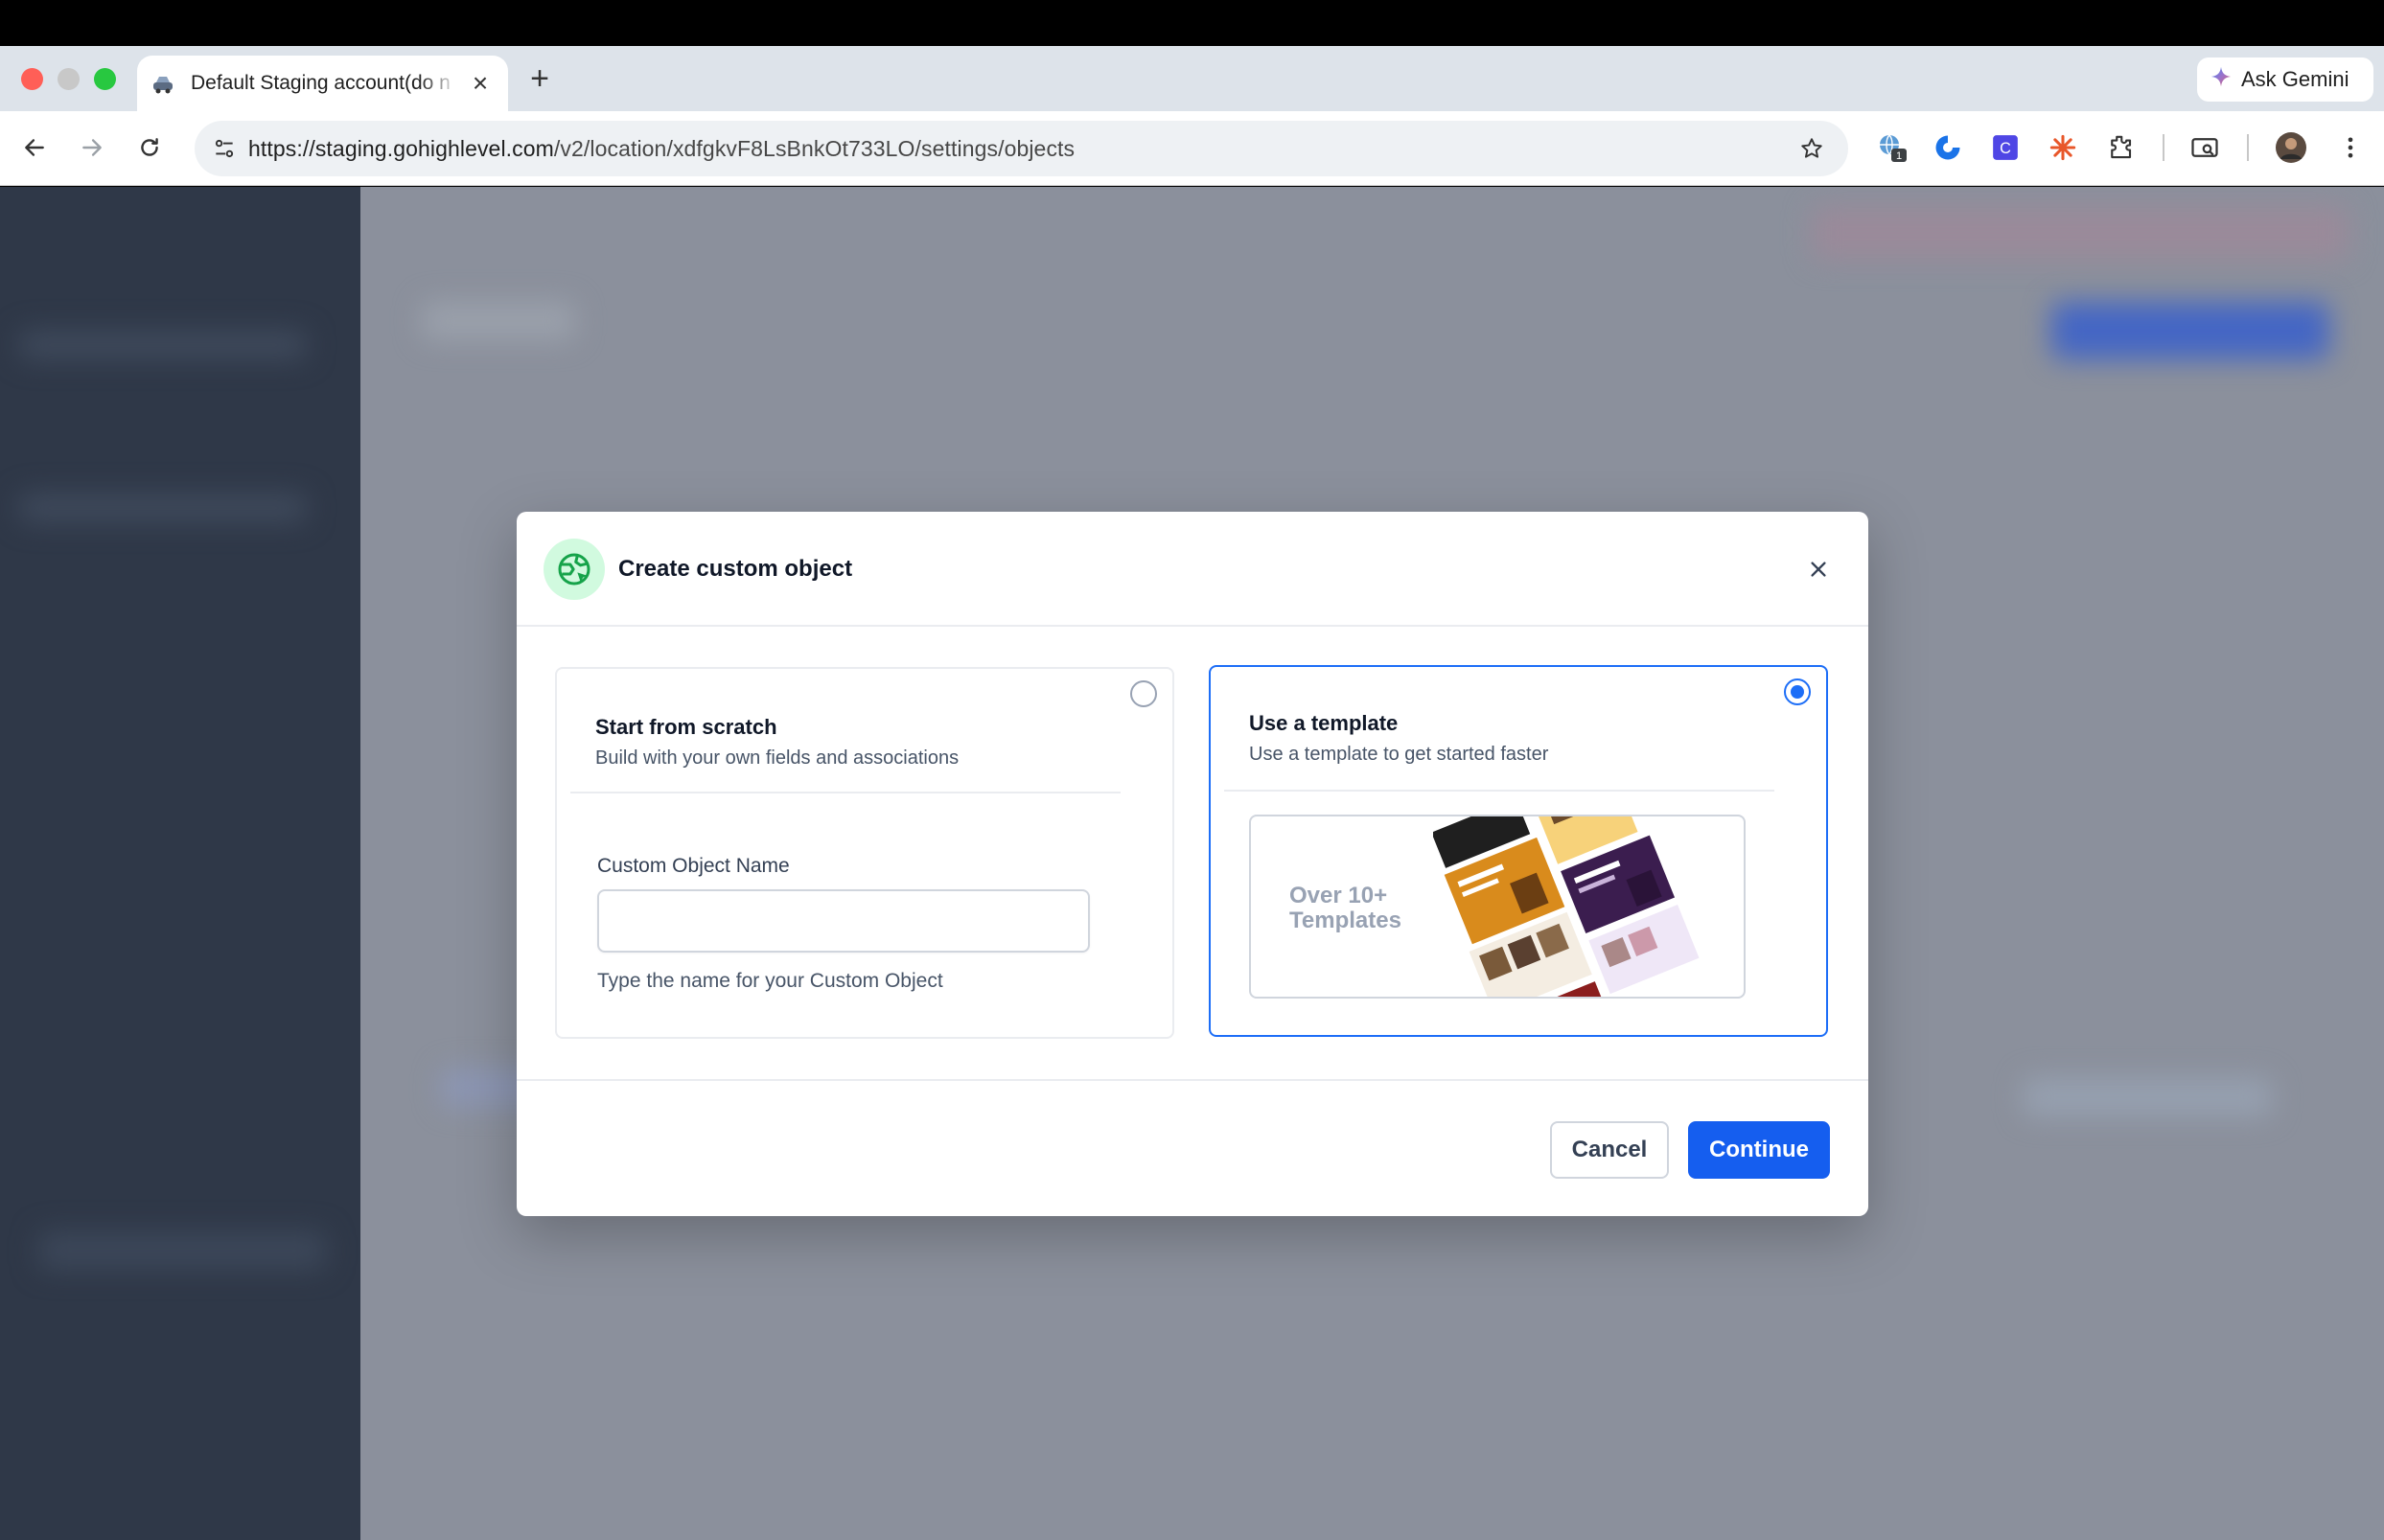  I want to click on template-collage-image, so click(1567, 906).